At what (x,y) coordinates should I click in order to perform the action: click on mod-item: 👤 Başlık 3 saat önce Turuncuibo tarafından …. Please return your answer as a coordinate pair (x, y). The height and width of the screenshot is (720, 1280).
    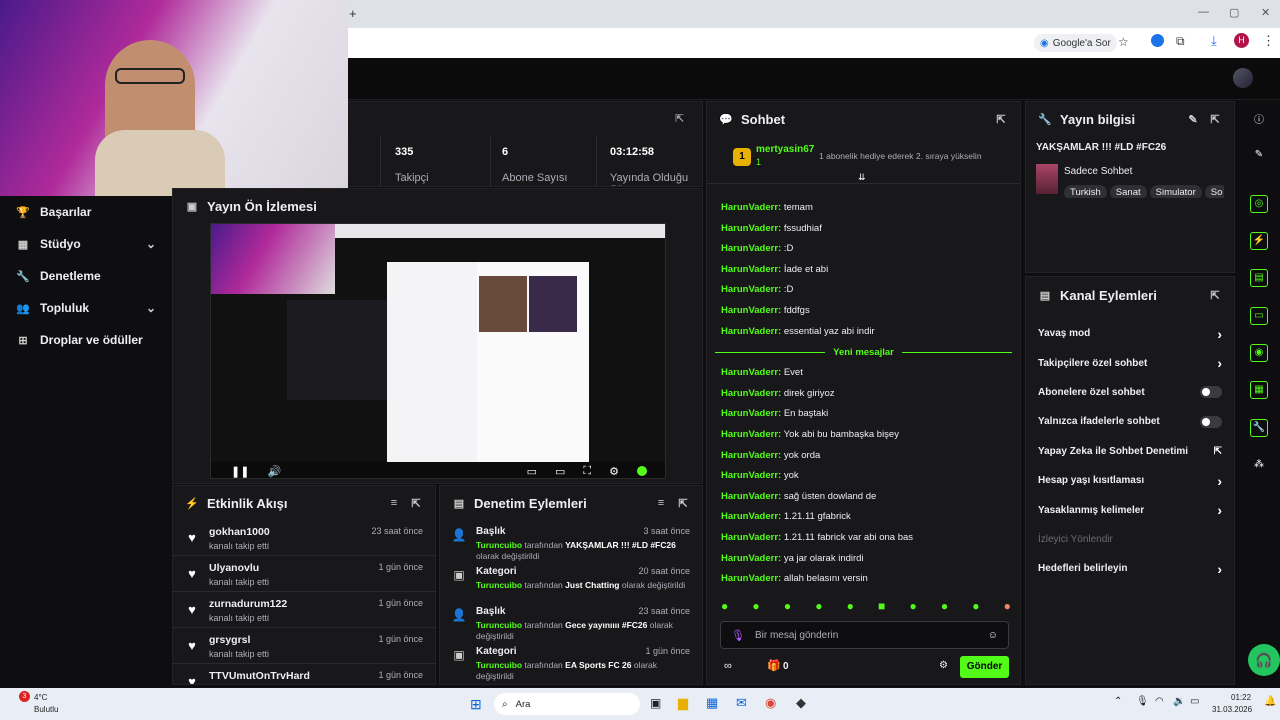
    Looking at the image, I should click on (571, 540).